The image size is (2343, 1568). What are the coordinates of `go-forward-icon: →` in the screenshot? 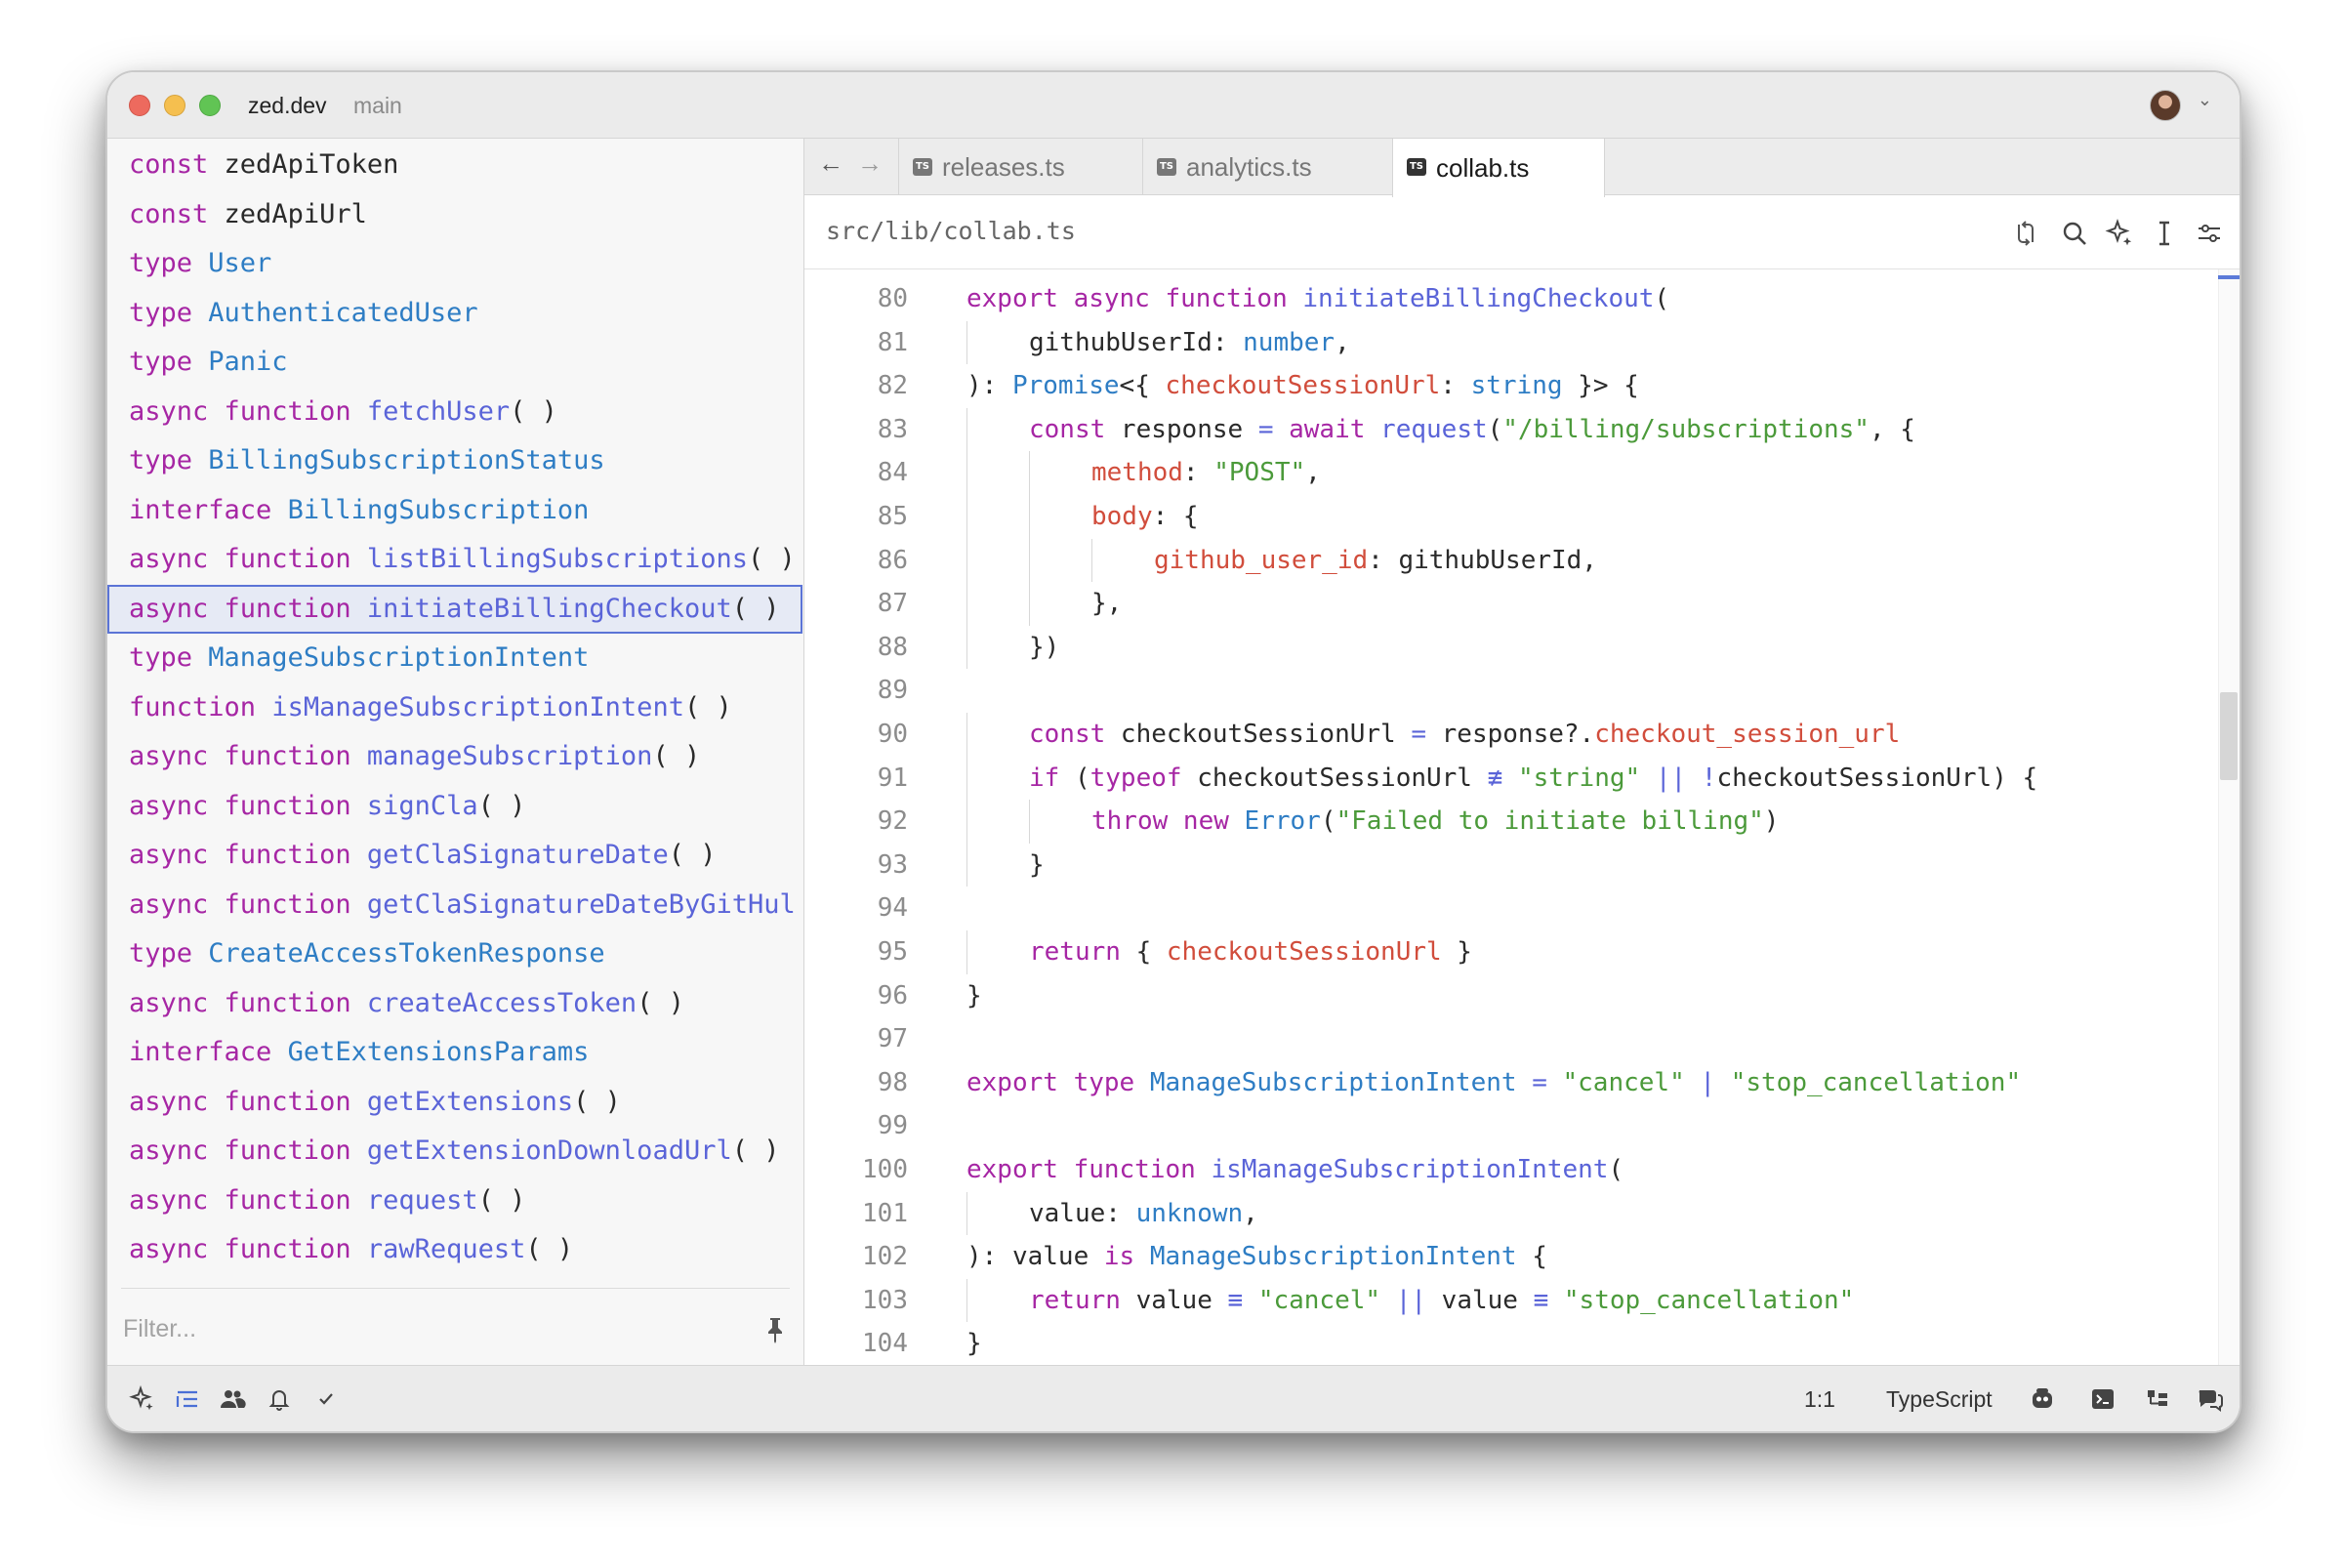 It's located at (870, 164).